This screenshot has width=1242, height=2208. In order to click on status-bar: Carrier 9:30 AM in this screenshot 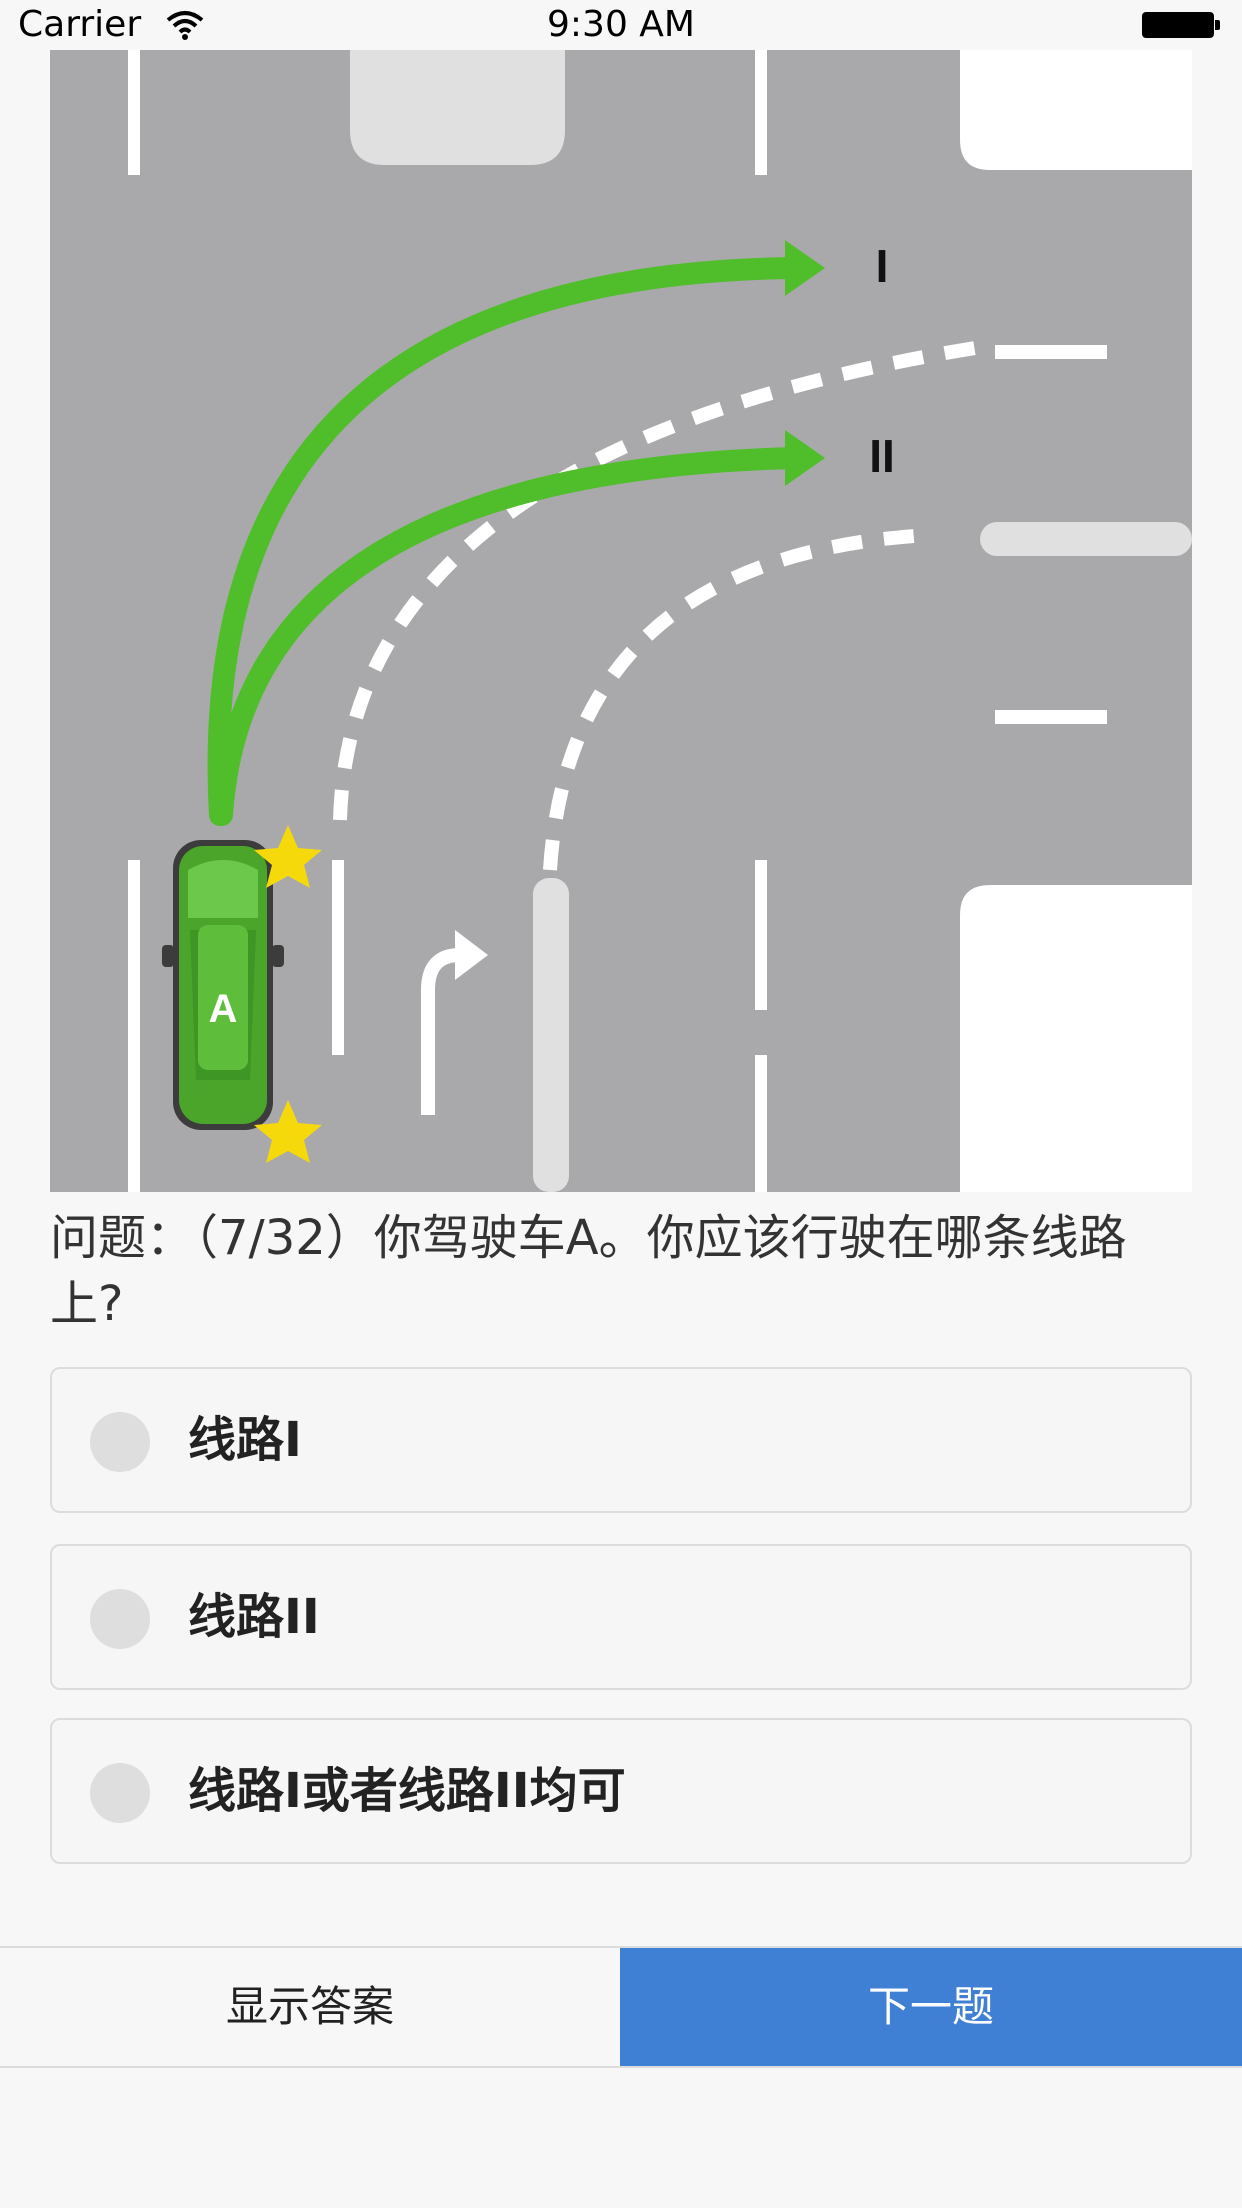, I will do `click(621, 25)`.